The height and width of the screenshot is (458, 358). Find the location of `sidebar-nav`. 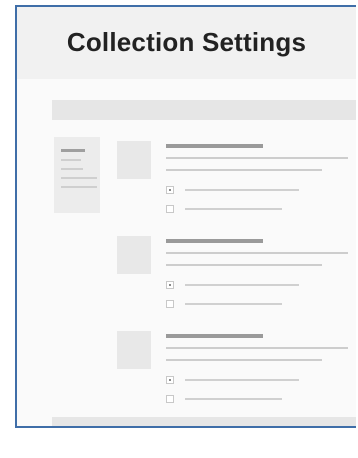

sidebar-nav is located at coordinates (77, 175).